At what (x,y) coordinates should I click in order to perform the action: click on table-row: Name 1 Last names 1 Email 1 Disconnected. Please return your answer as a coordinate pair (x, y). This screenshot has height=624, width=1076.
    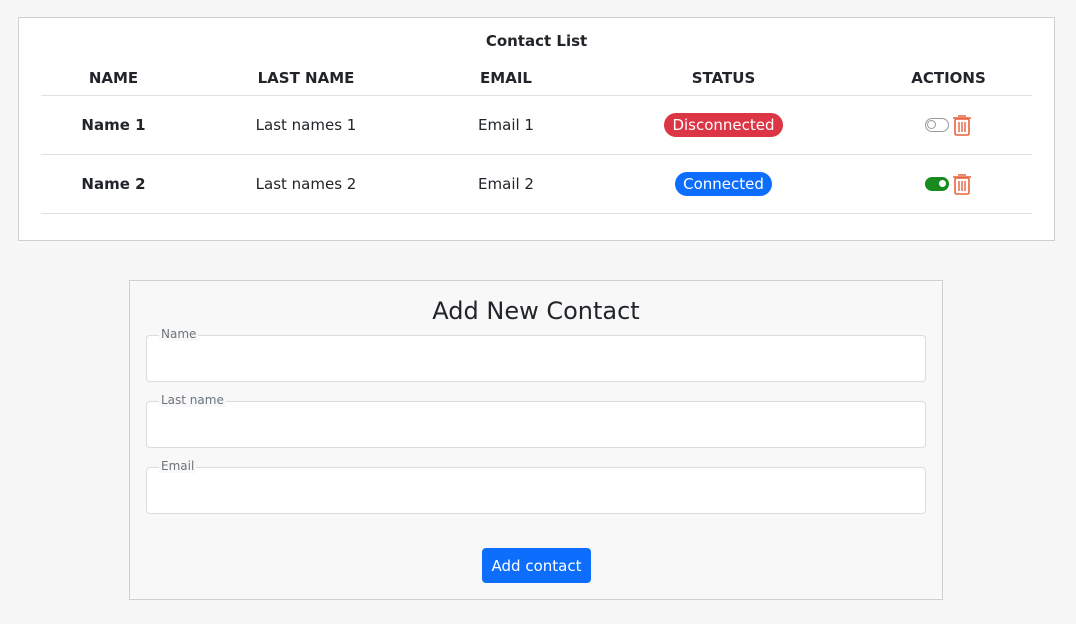
    Looking at the image, I should click on (536, 125).